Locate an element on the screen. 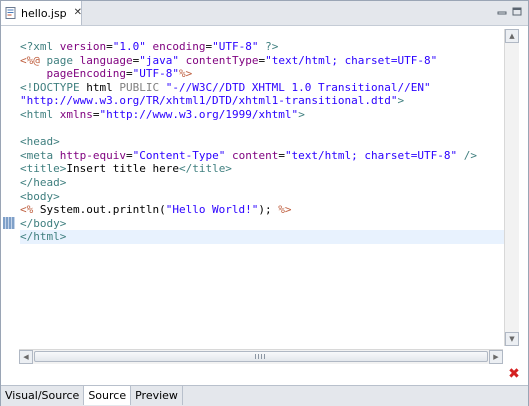 The image size is (529, 406). code-token: </title> is located at coordinates (205, 169).